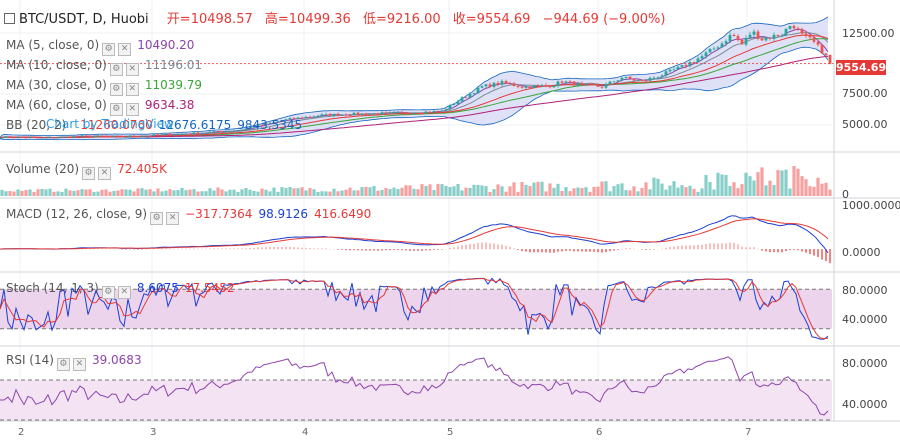  Describe the element at coordinates (342, 214) in the screenshot. I see `macd-signal-value: 416.6490` at that location.